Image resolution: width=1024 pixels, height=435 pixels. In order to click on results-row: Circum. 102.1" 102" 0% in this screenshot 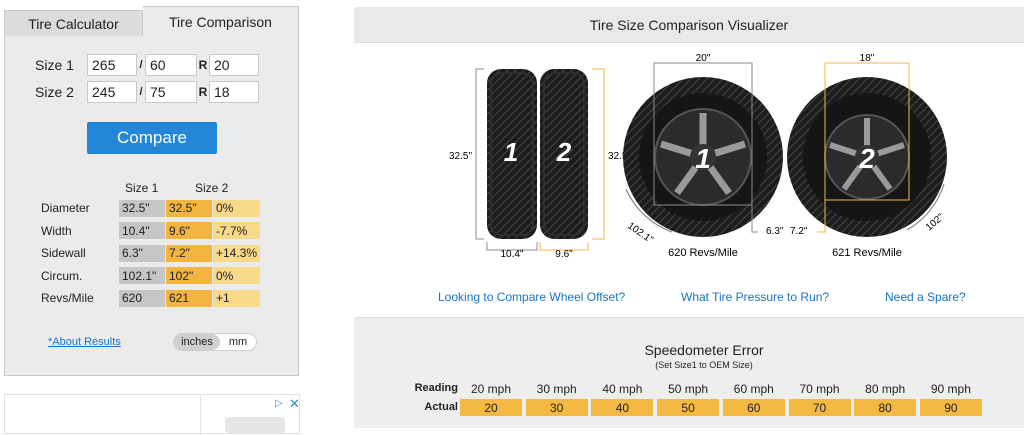, I will do `click(151, 276)`.